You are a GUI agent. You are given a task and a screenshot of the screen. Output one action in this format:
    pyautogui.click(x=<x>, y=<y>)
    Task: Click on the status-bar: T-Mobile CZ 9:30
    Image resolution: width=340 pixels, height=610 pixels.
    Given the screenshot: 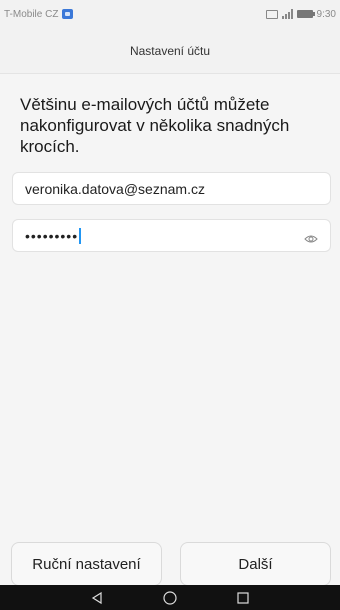 What is the action you would take?
    pyautogui.click(x=170, y=14)
    